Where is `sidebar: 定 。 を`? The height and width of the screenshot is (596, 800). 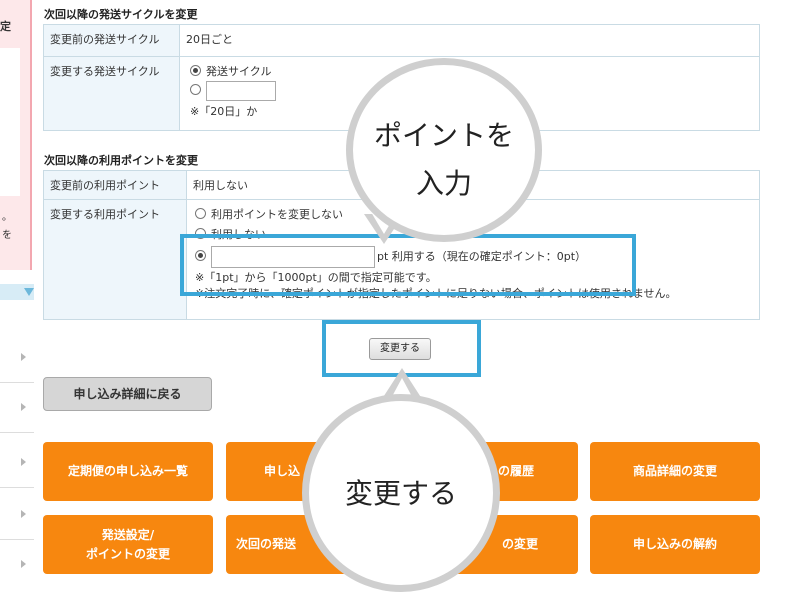
sidebar: 定 。 を is located at coordinates (17, 298).